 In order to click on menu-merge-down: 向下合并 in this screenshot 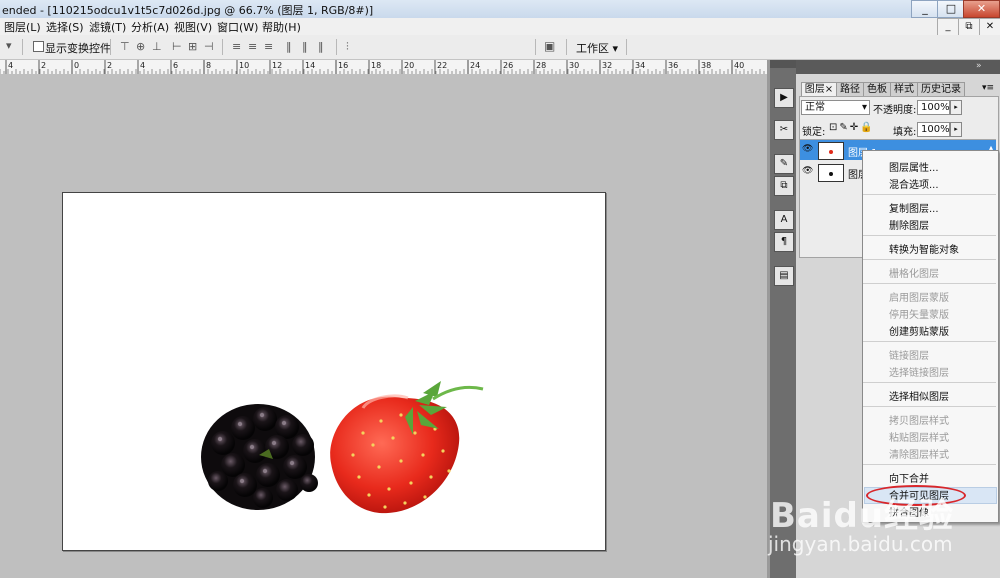, I will do `click(909, 477)`.